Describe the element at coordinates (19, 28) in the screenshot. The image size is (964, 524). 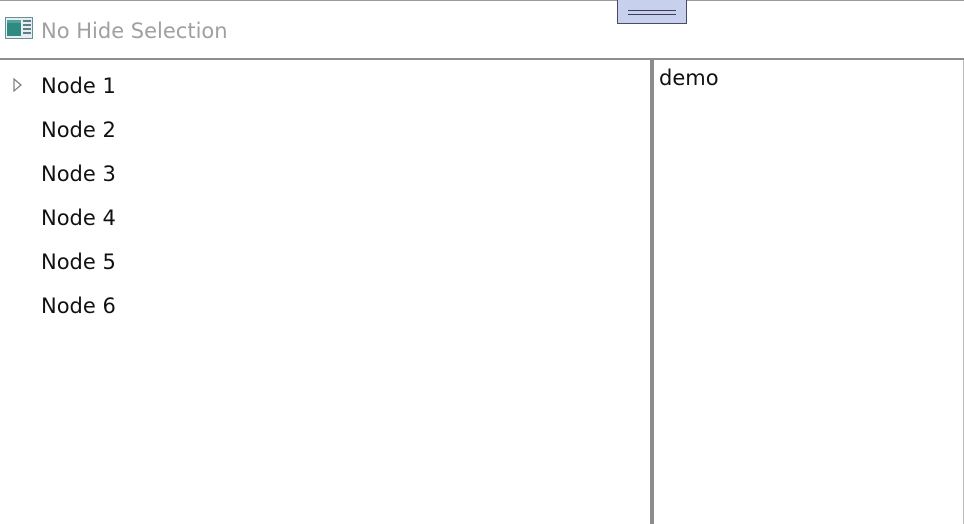
I see `window-app-icon` at that location.